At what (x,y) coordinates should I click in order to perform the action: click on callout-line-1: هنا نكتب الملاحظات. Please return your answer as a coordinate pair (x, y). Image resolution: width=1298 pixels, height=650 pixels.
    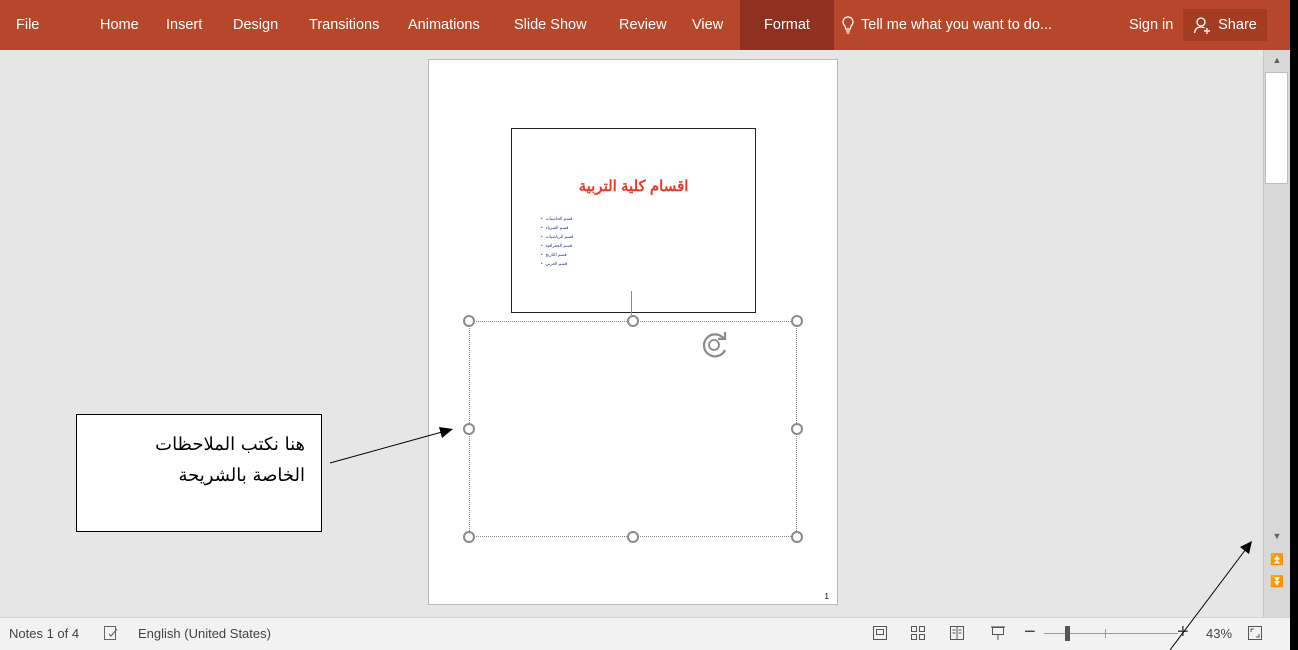
    Looking at the image, I should click on (230, 444).